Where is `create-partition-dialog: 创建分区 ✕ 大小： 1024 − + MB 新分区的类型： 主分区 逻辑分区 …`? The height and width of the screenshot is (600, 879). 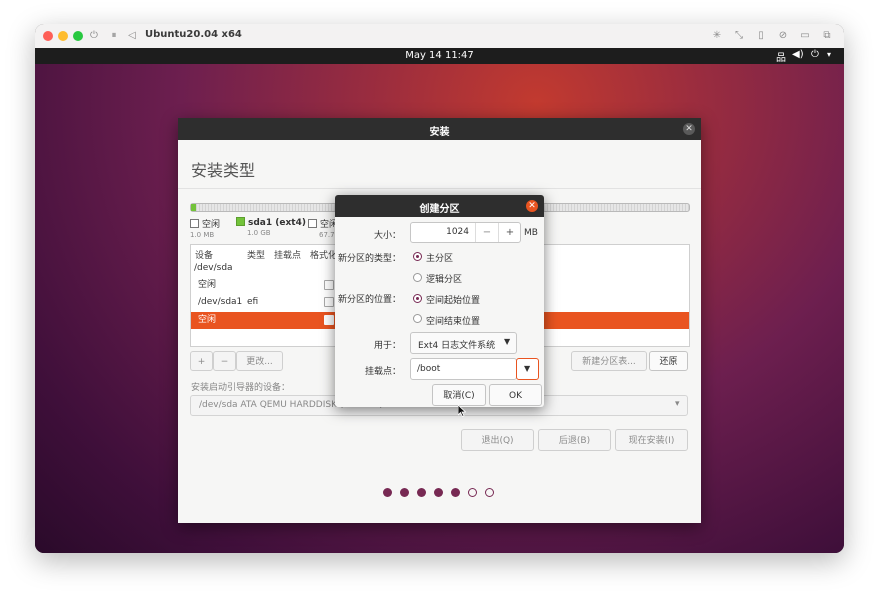
create-partition-dialog: 创建分区 ✕ 大小： 1024 − + MB 新分区的类型： 主分区 逻辑分区 … is located at coordinates (439, 301).